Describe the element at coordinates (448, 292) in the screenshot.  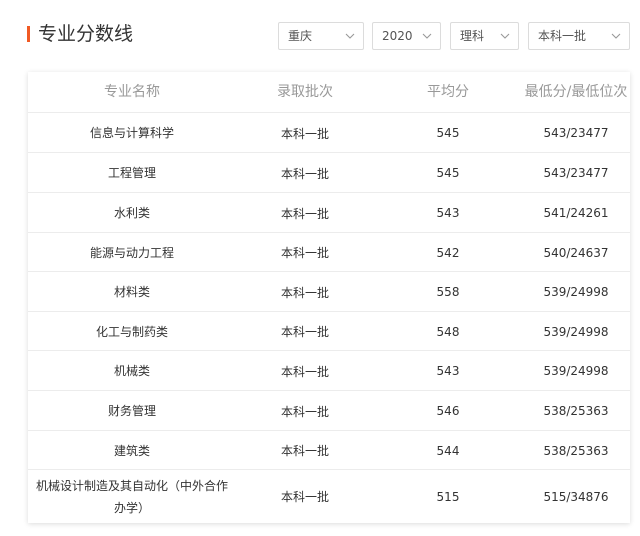
I see `cell-average: 558` at that location.